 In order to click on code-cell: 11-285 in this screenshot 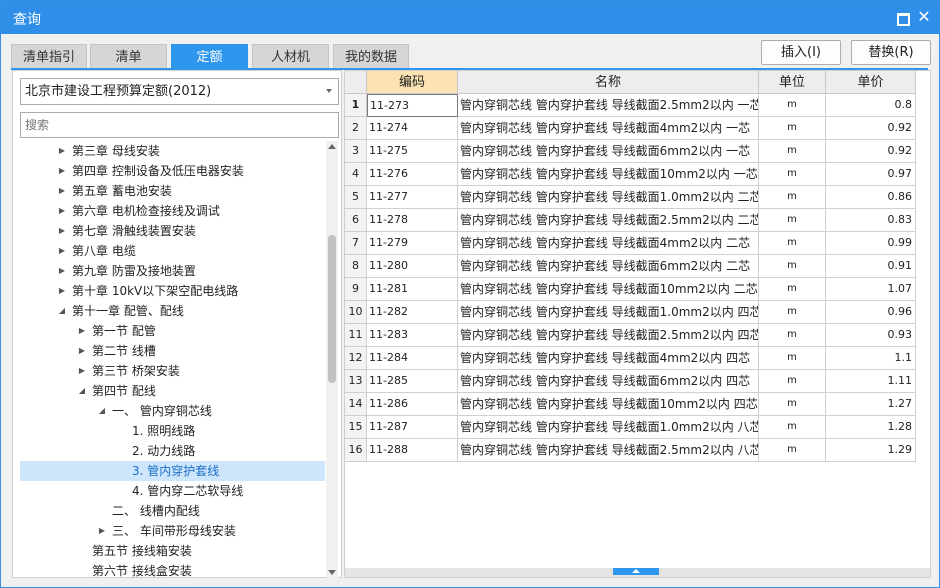, I will do `click(412, 381)`.